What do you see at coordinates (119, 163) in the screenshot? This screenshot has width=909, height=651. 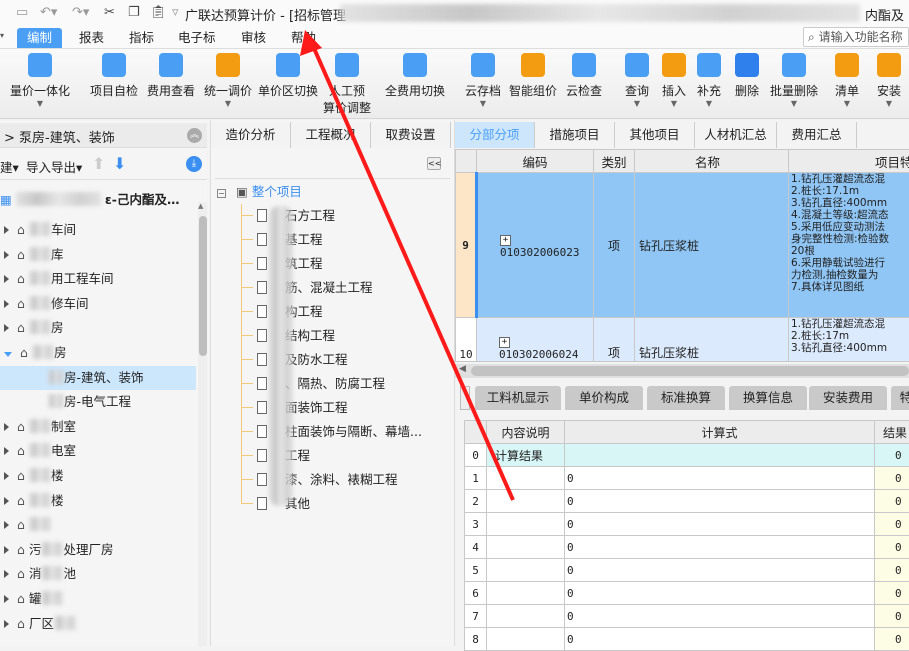 I see `move-down-icon: ⬇` at bounding box center [119, 163].